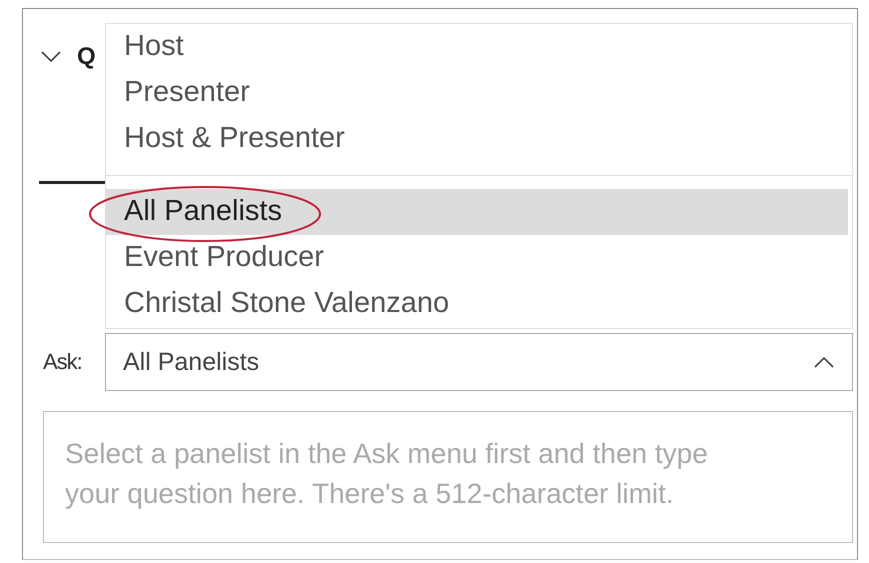  Describe the element at coordinates (824, 362) in the screenshot. I see `caret-icon` at that location.